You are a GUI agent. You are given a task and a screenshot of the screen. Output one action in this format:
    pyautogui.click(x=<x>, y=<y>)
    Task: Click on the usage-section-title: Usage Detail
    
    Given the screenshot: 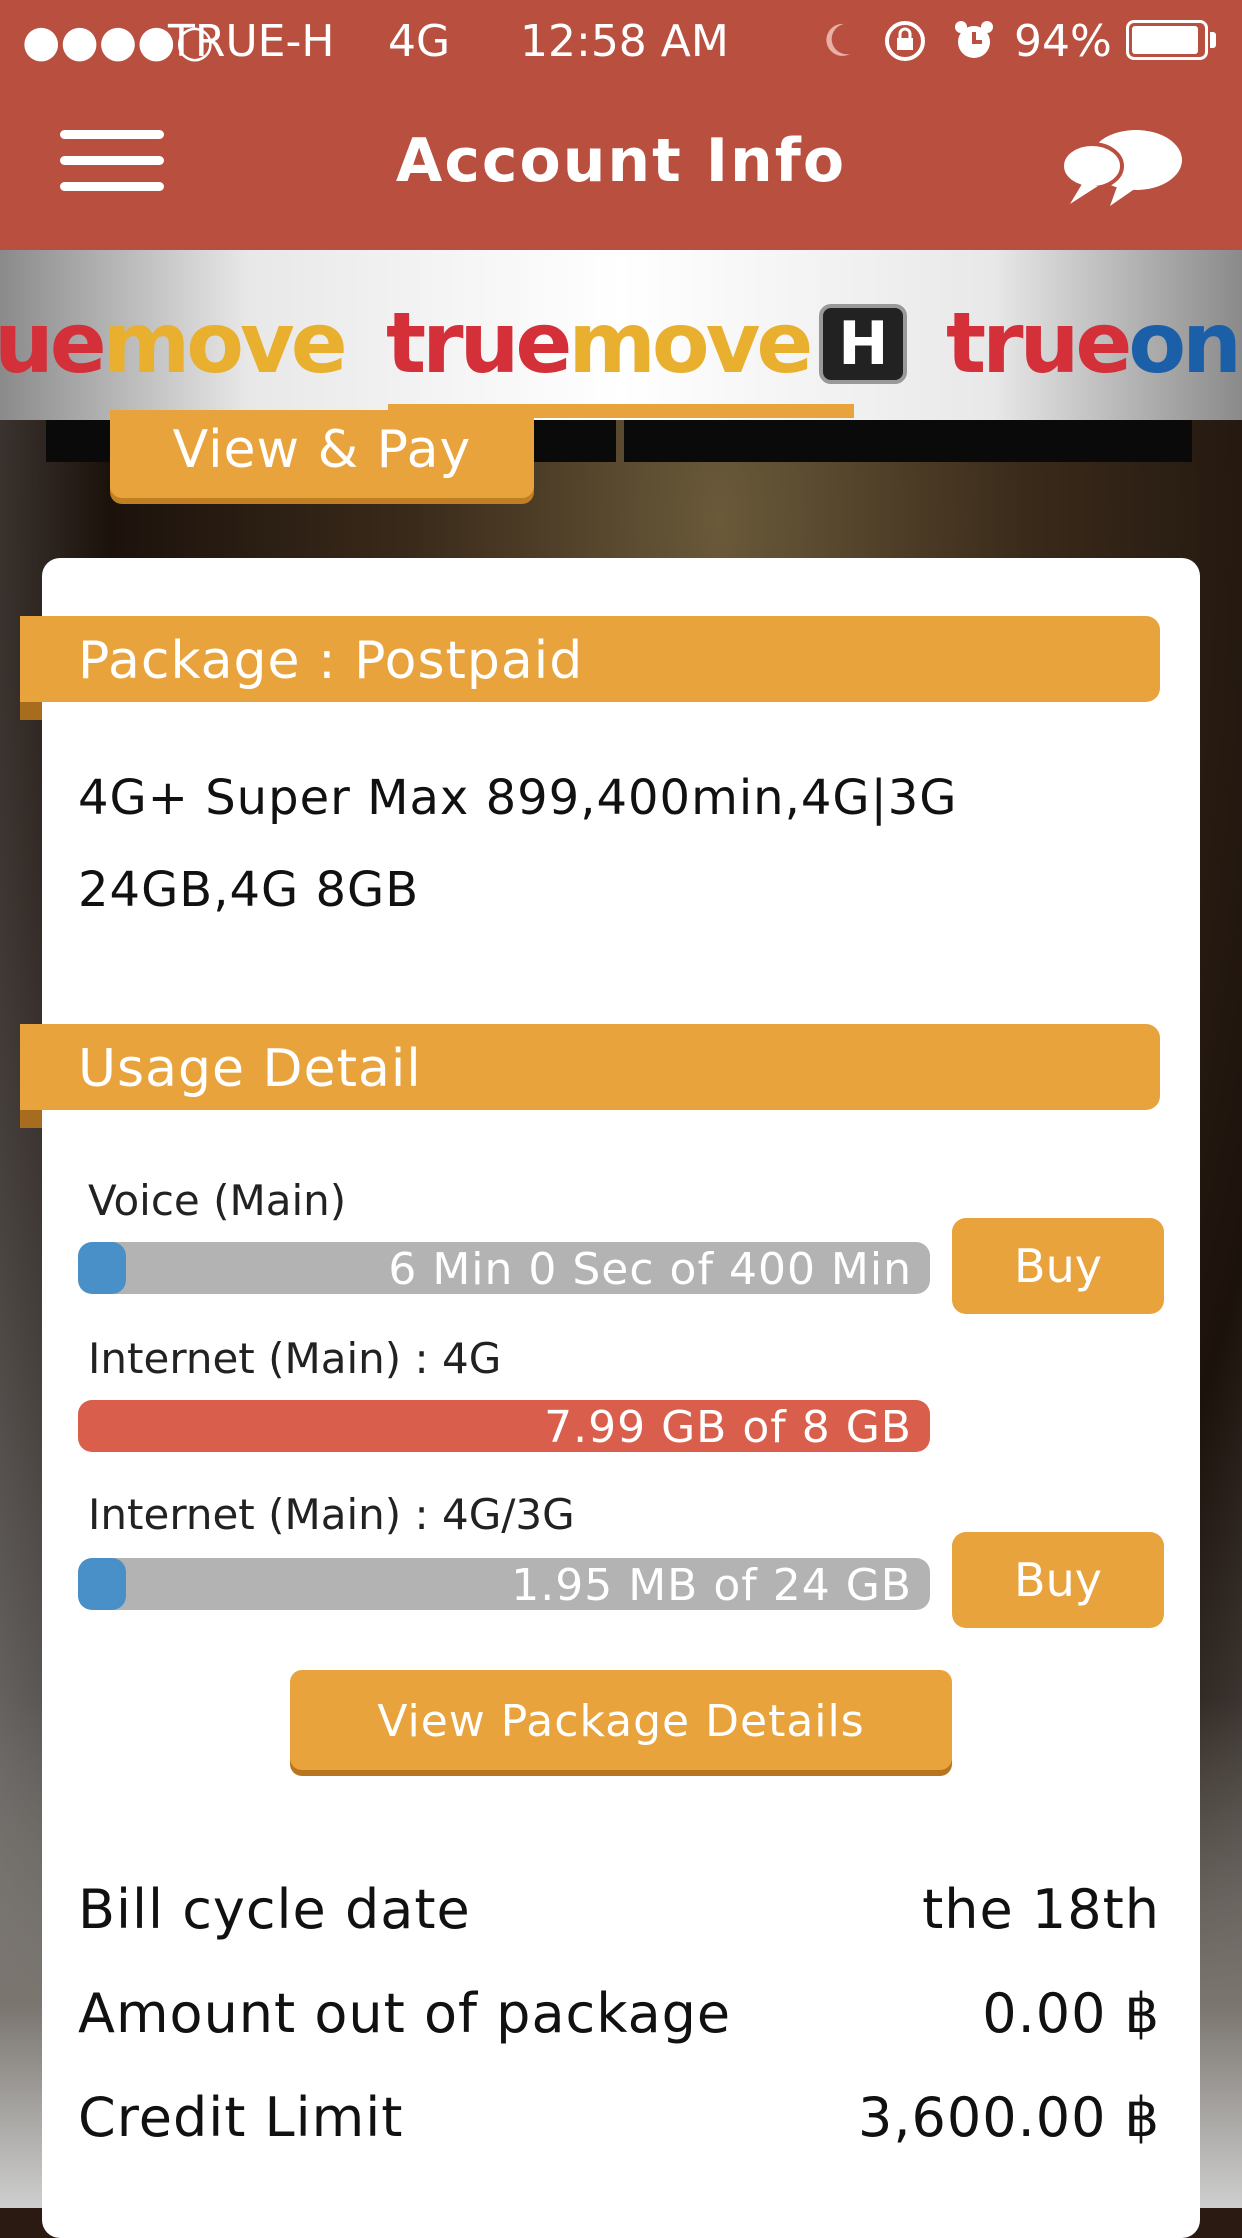 What is the action you would take?
    pyautogui.click(x=250, y=1069)
    